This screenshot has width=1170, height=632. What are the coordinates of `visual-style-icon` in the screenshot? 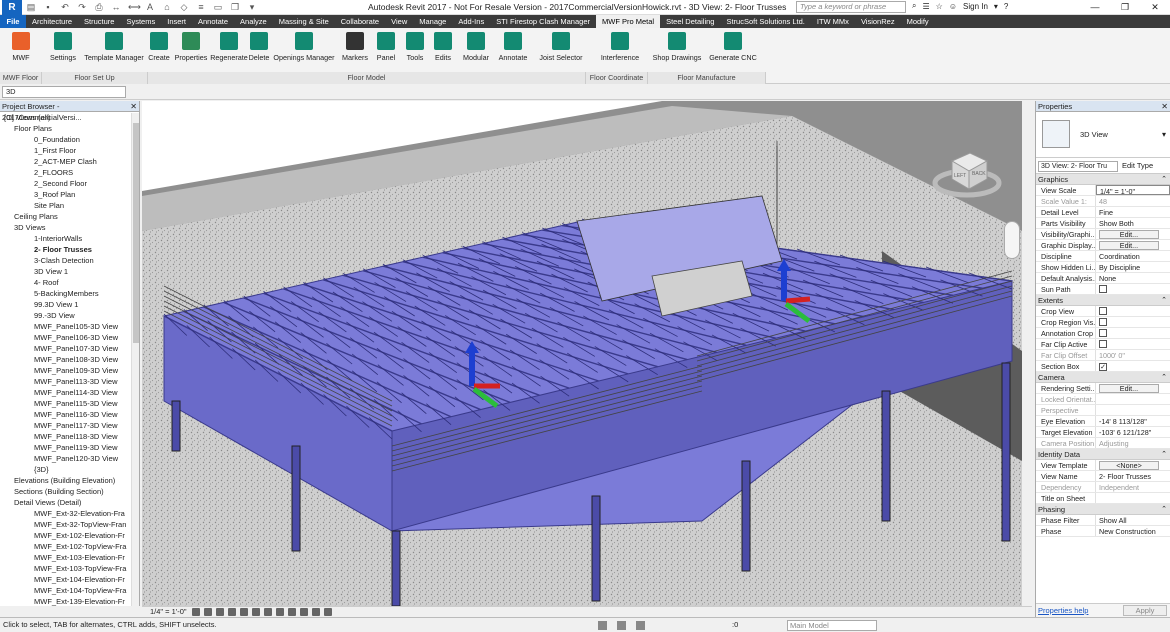 It's located at (208, 612).